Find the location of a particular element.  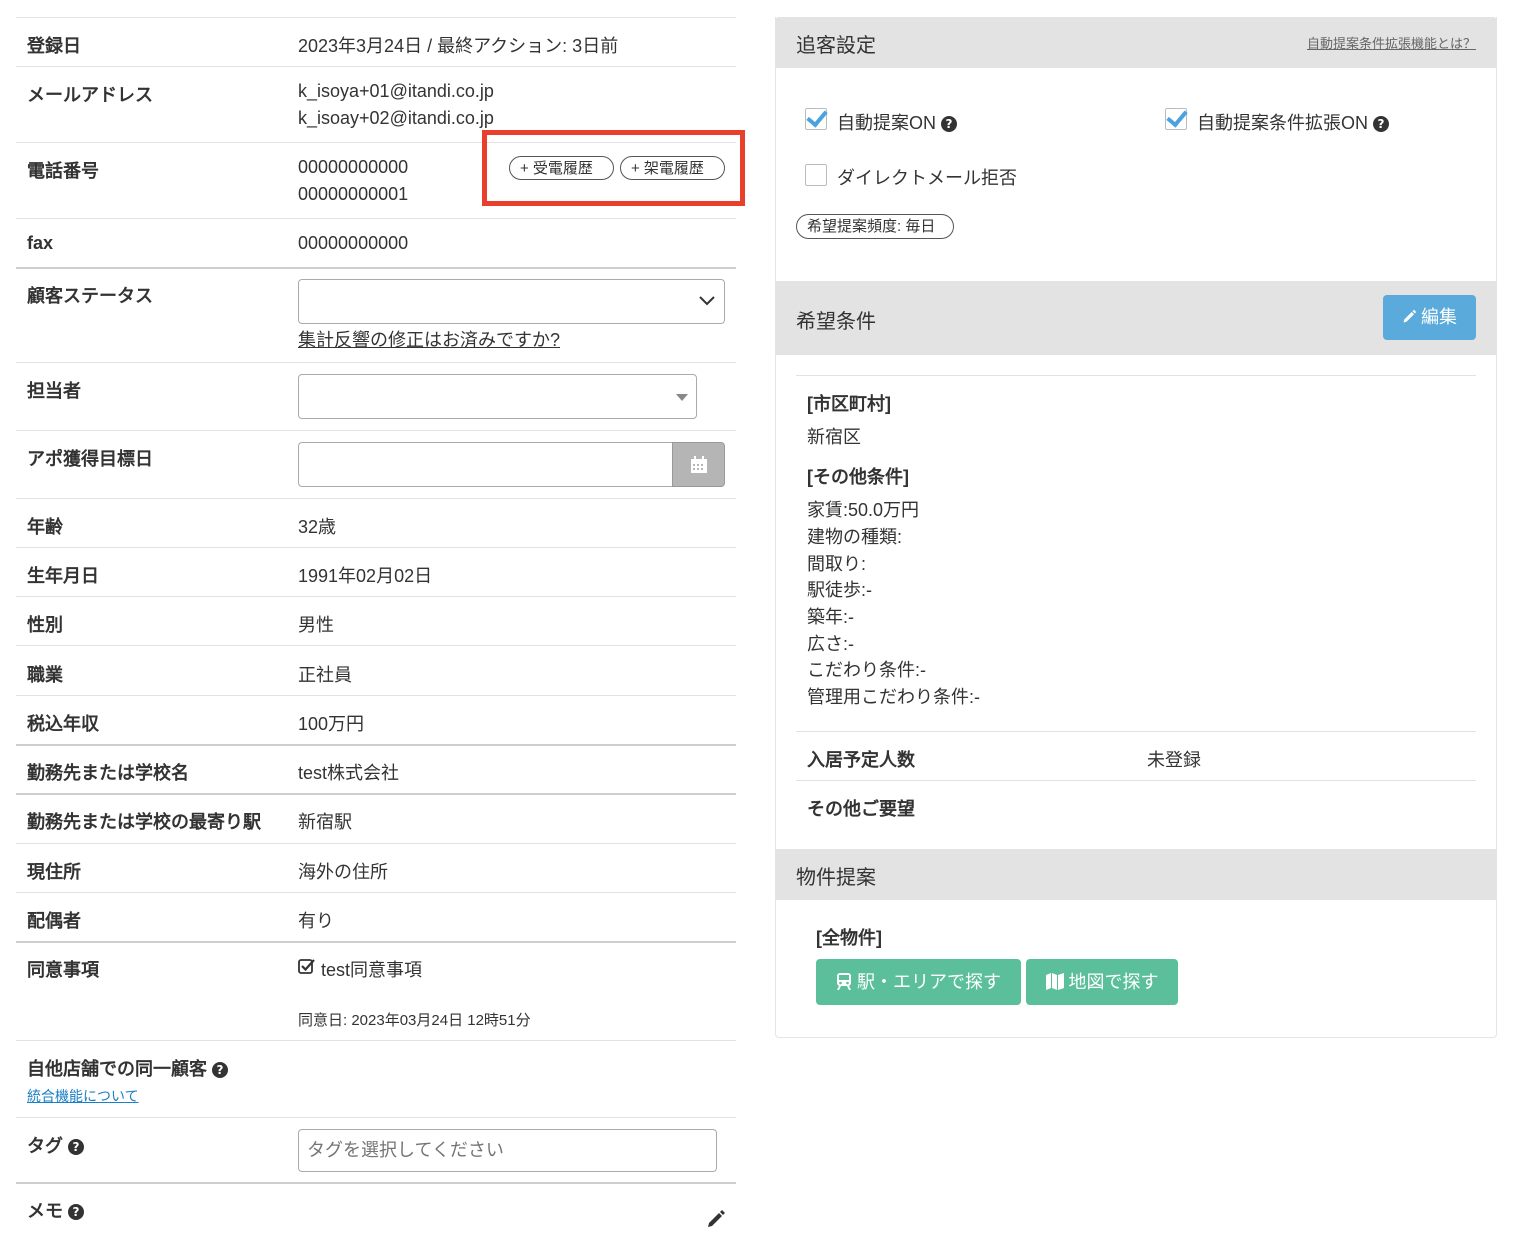

auto-expand-text: 自動提案条件拡張ON is located at coordinates (1282, 123).